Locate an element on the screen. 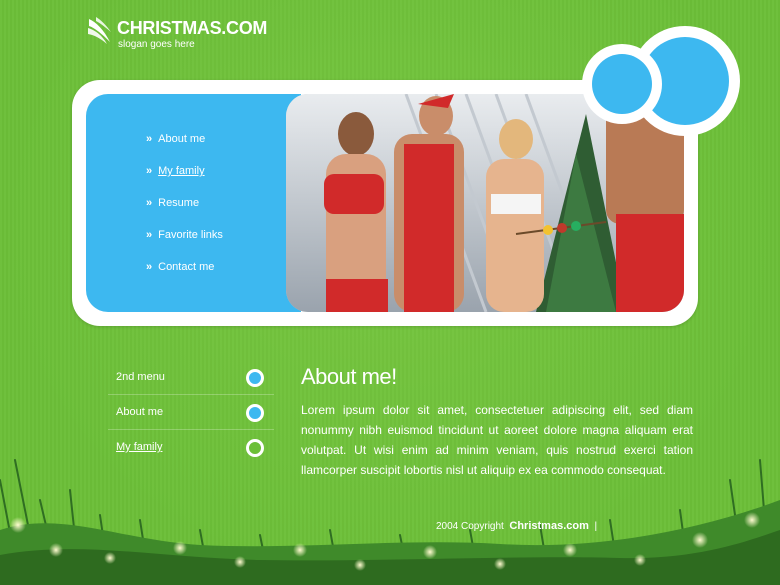  main-menu-item-resume: » Resume is located at coordinates (172, 203).